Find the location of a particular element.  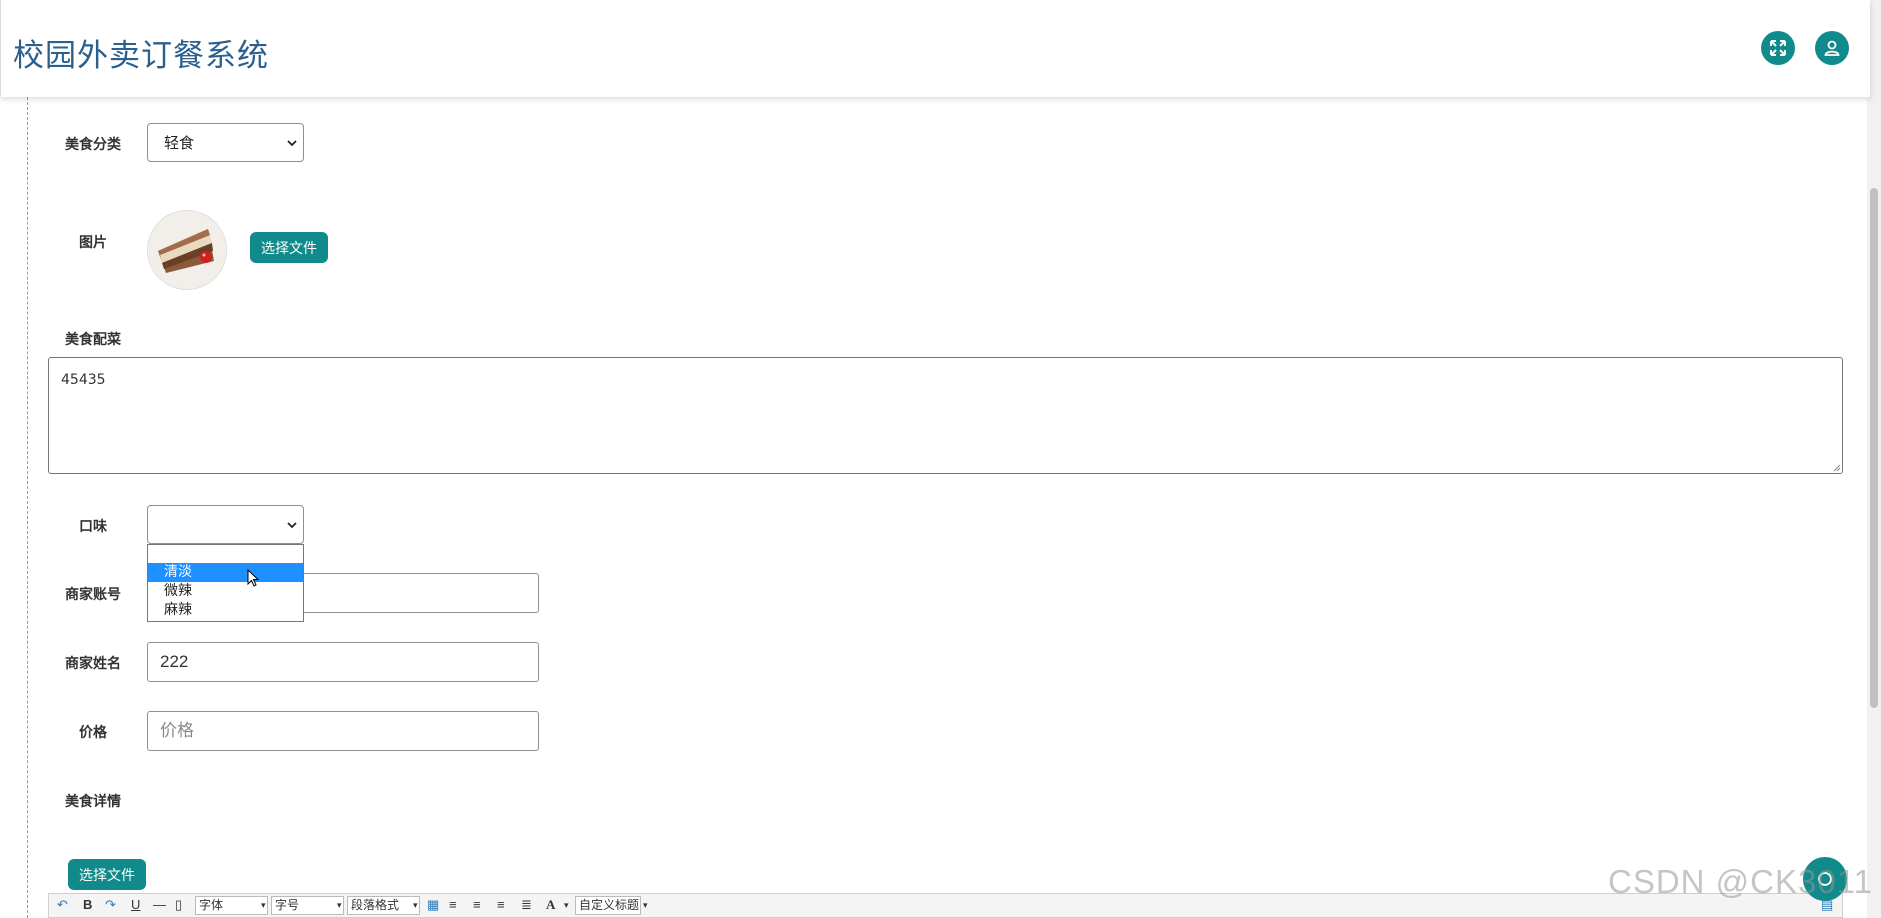

merchant-name-input is located at coordinates (343, 662).